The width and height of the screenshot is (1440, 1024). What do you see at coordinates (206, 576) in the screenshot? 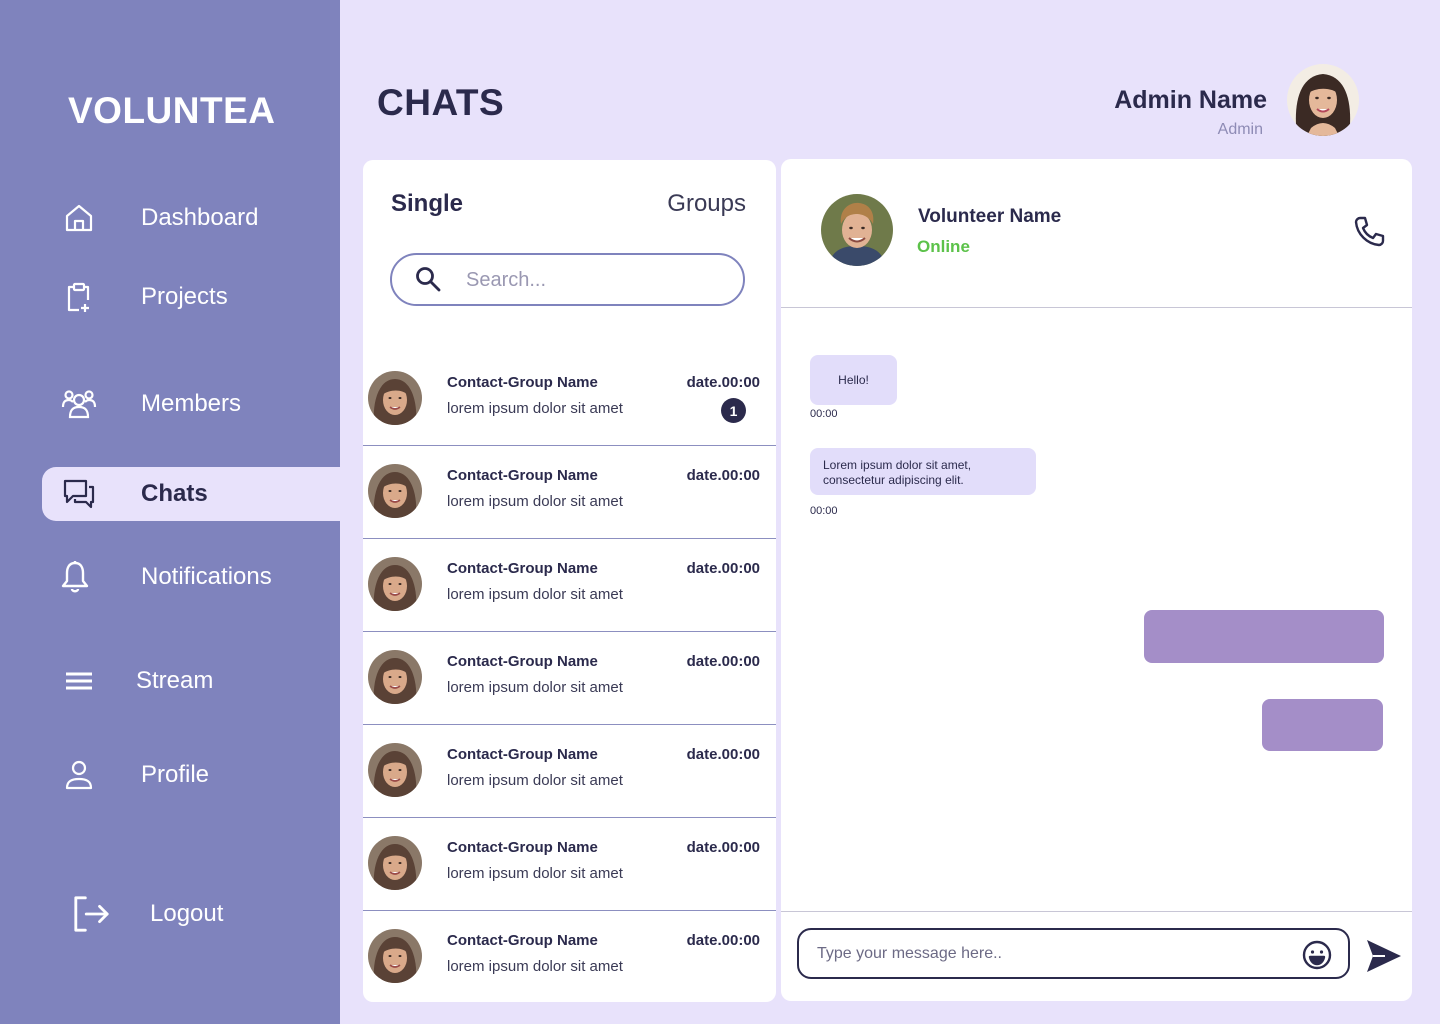
I see `sidebar-item-label: Notifications` at bounding box center [206, 576].